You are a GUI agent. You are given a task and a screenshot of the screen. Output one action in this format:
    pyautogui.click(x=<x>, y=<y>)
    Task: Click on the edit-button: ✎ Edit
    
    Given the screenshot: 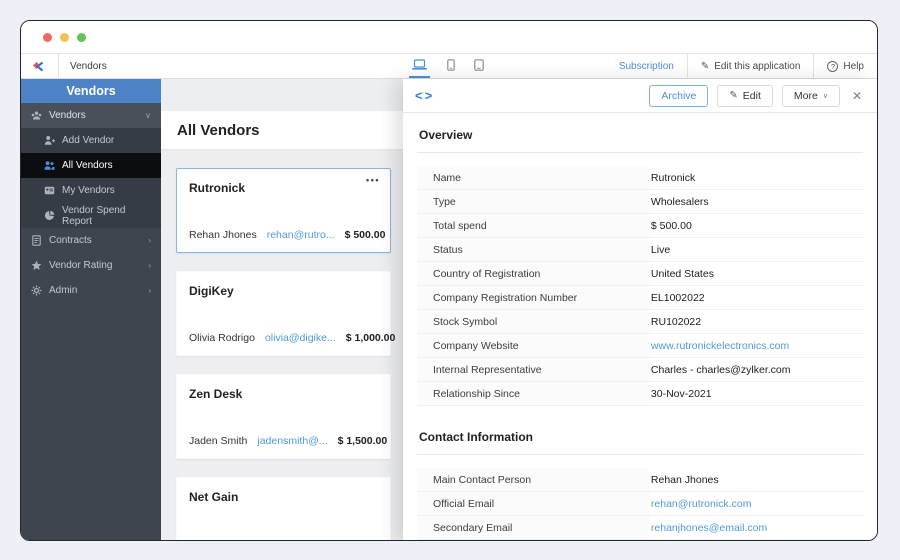 What is the action you would take?
    pyautogui.click(x=745, y=95)
    